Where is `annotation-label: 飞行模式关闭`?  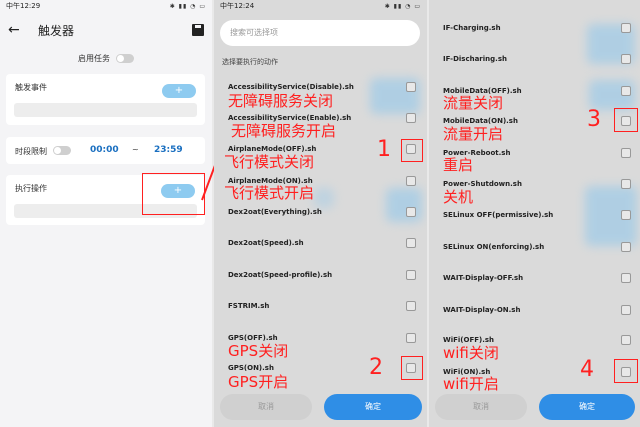 annotation-label: 飞行模式关闭 is located at coordinates (269, 162).